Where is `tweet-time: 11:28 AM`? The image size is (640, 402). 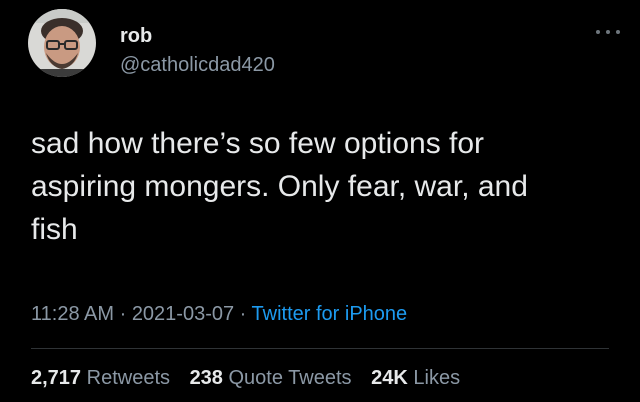
tweet-time: 11:28 AM is located at coordinates (72, 314).